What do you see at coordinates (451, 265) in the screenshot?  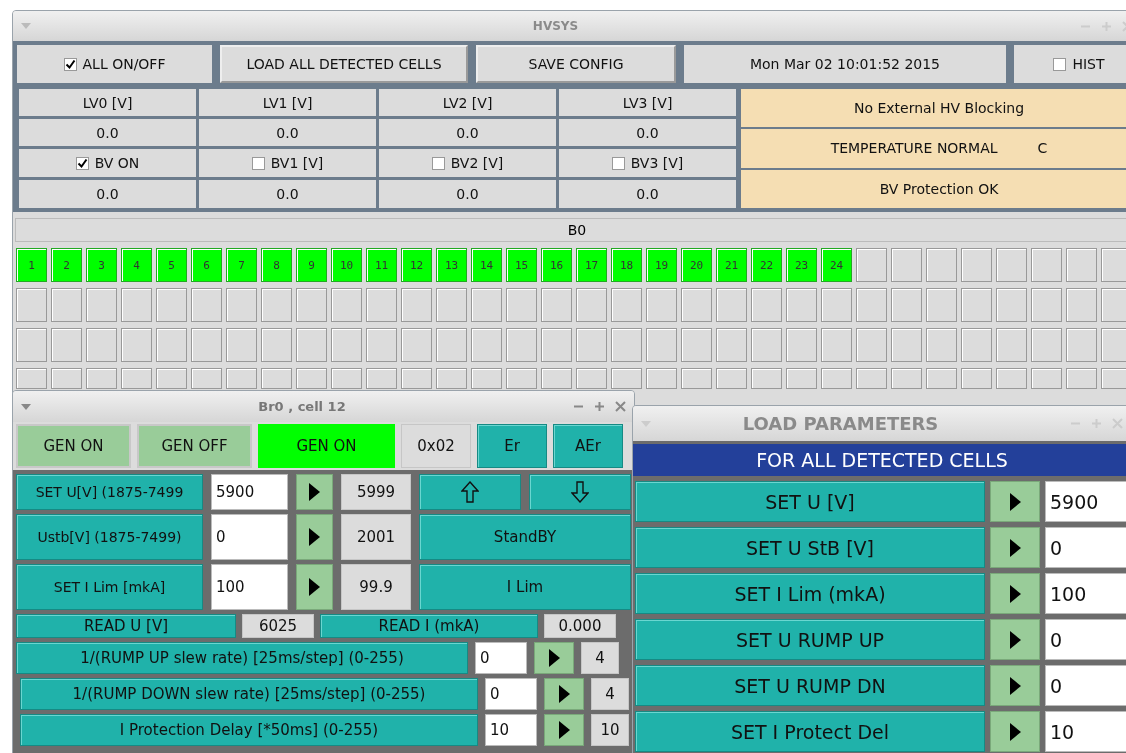 I see `hv-cell: 13` at bounding box center [451, 265].